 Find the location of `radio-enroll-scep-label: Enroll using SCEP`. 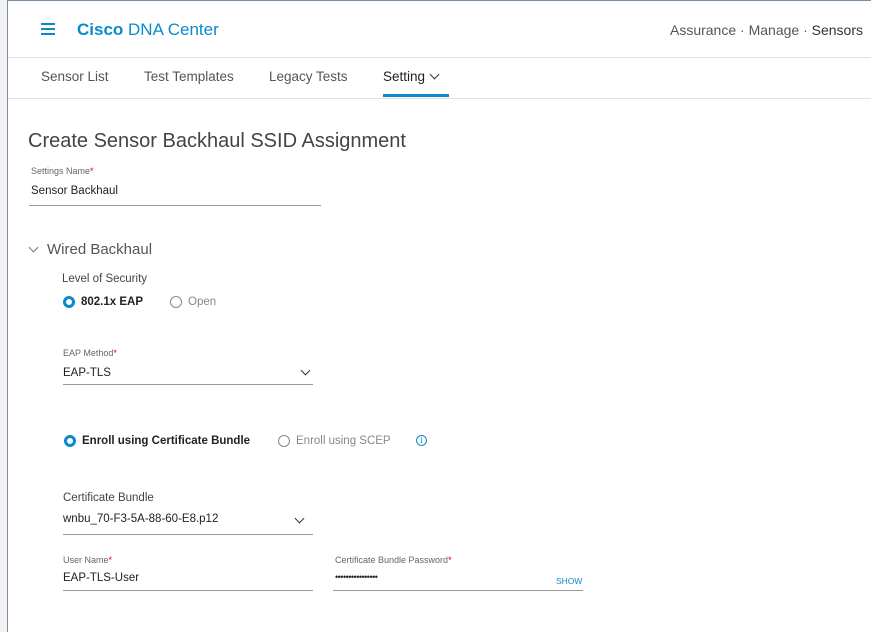

radio-enroll-scep-label: Enroll using SCEP is located at coordinates (343, 441).